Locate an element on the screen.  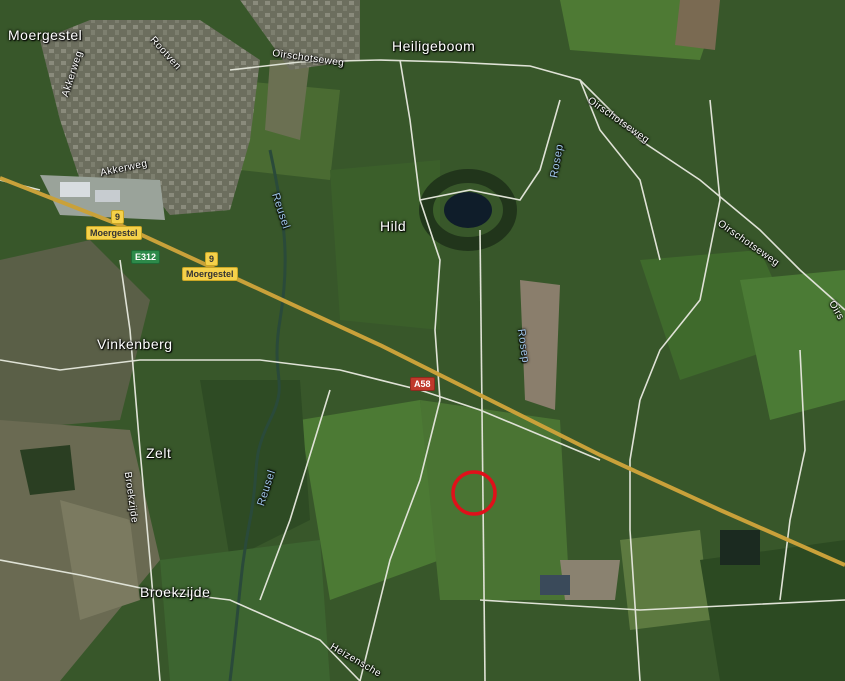
a-route-shield: A58 is located at coordinates (422, 384).